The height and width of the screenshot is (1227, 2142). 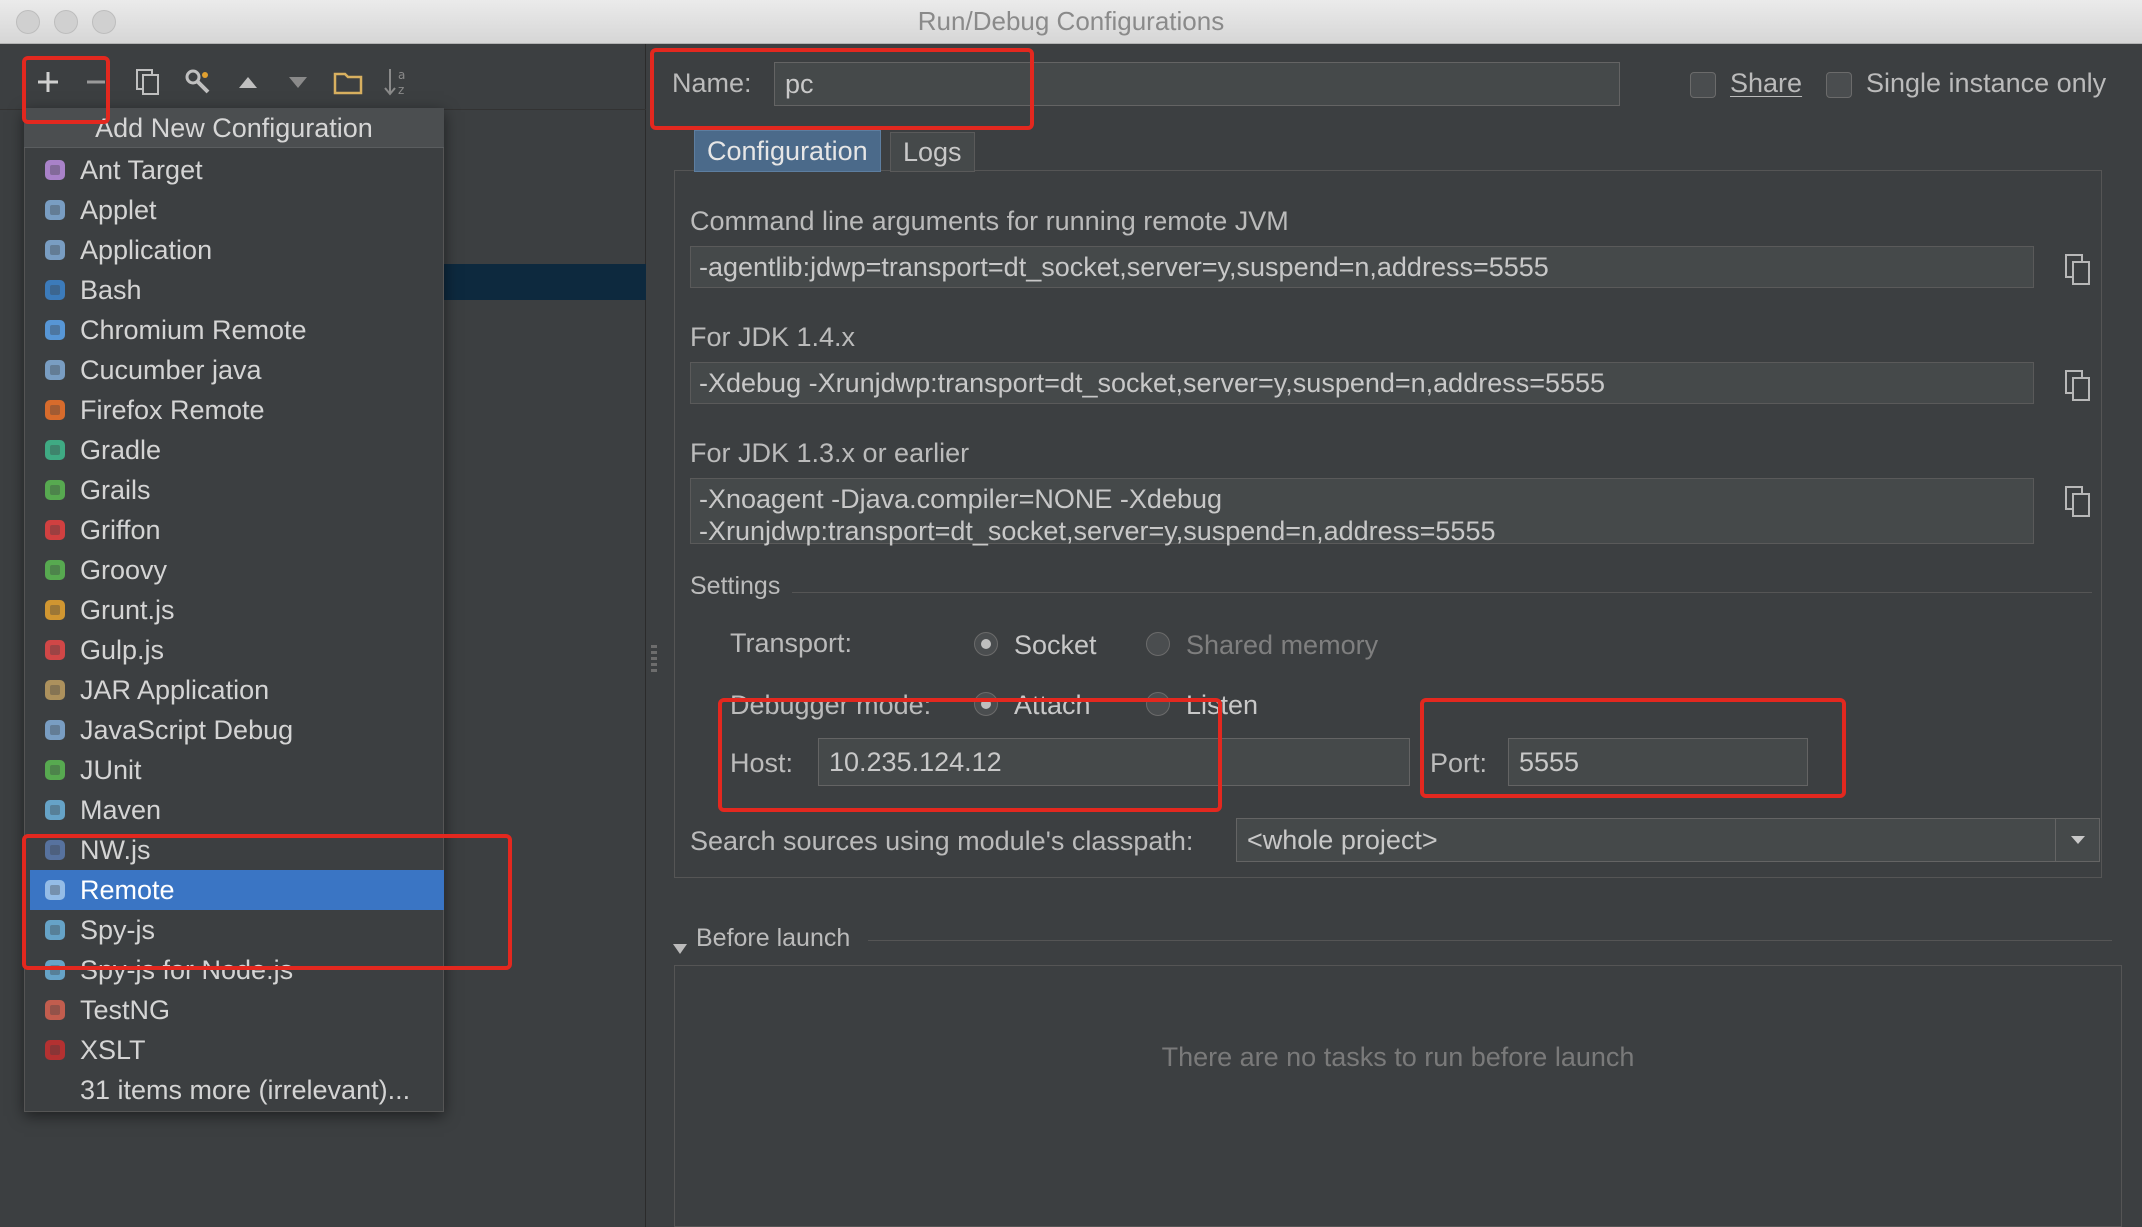 What do you see at coordinates (237, 770) in the screenshot?
I see `menu-item: JUnit` at bounding box center [237, 770].